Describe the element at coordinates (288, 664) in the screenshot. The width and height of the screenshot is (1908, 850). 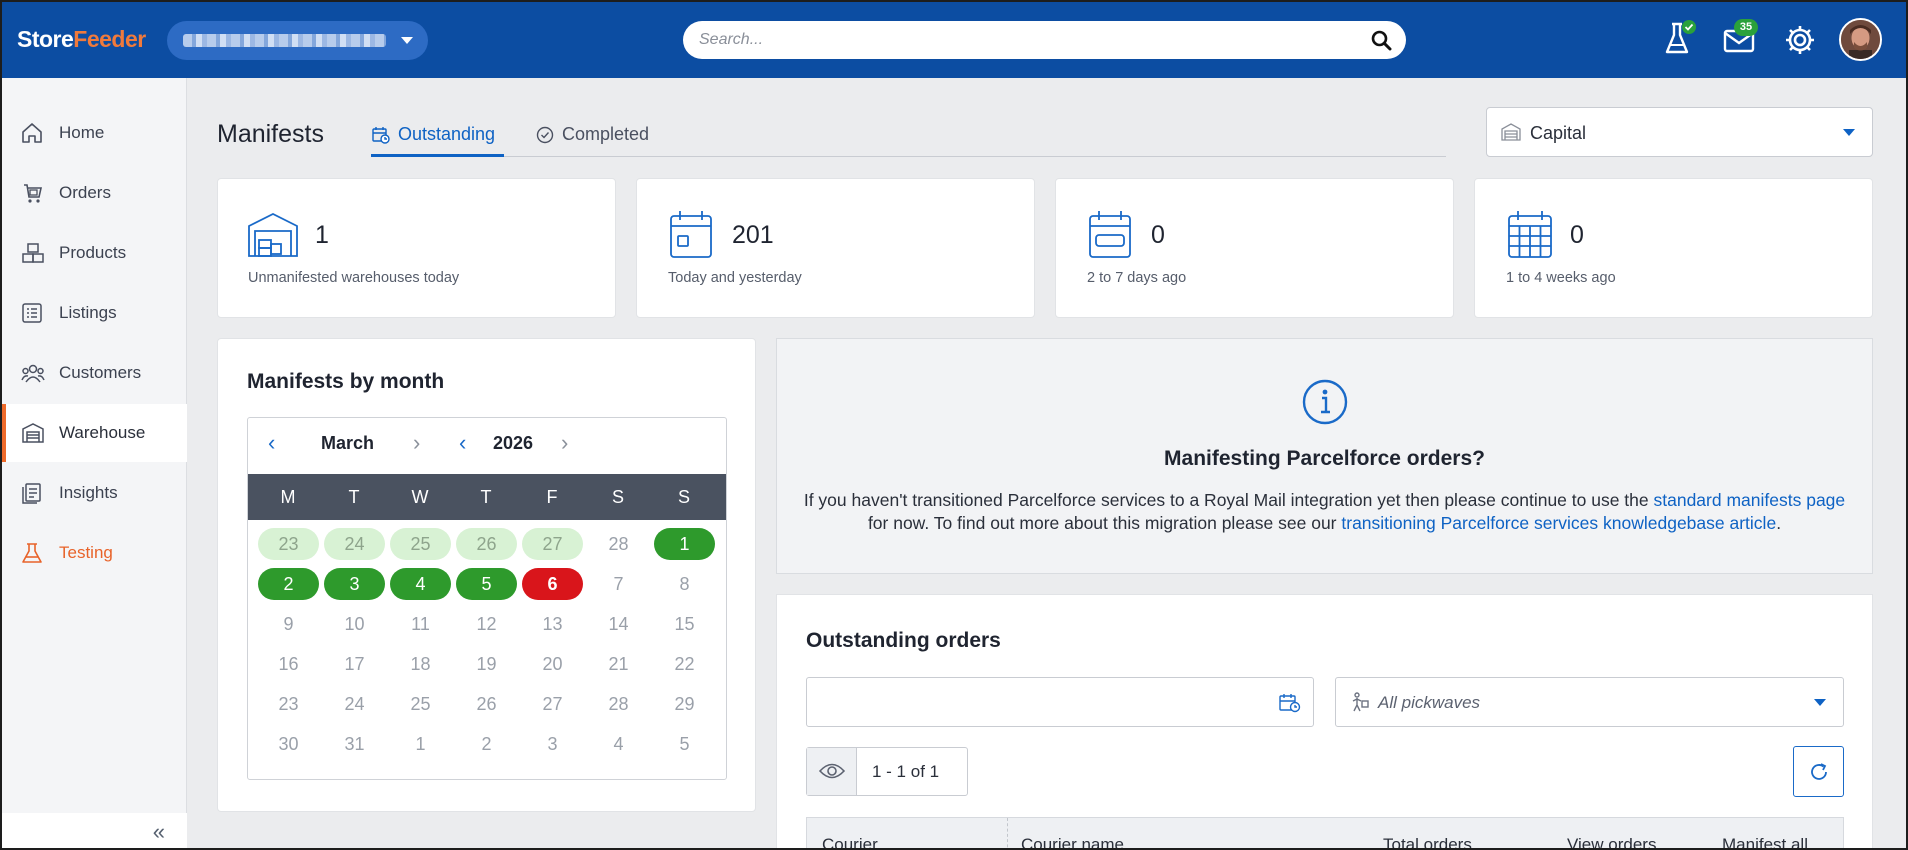
I see `calendar-day: 16` at that location.